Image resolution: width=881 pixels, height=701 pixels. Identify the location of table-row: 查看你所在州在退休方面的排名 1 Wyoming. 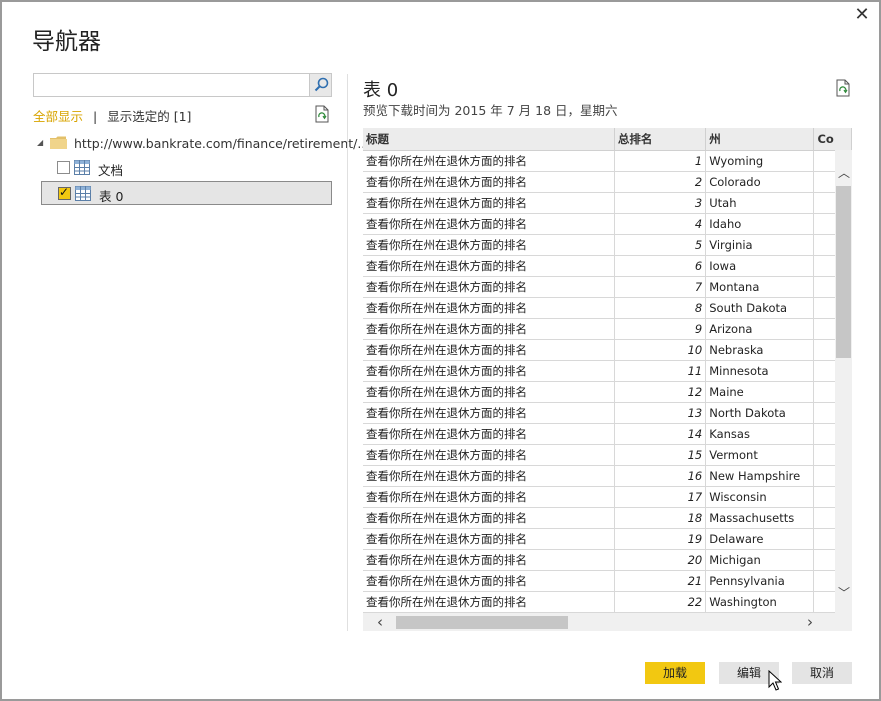
(607, 161).